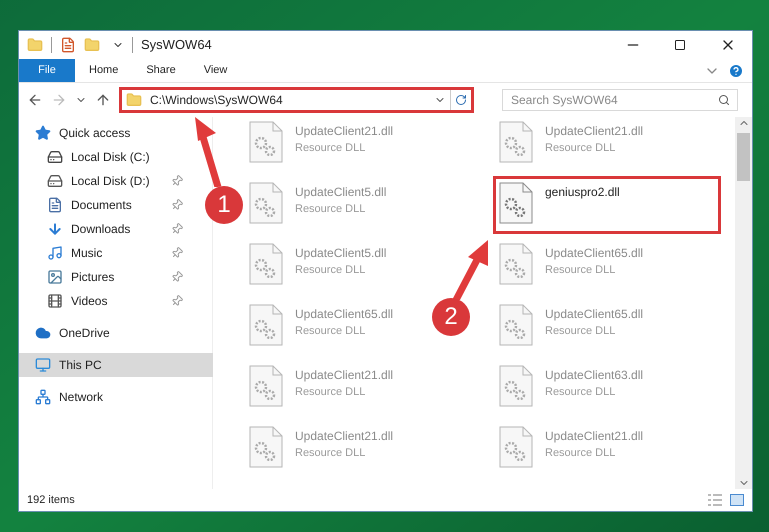  What do you see at coordinates (176, 45) in the screenshot?
I see `window-title: SysWOW64` at bounding box center [176, 45].